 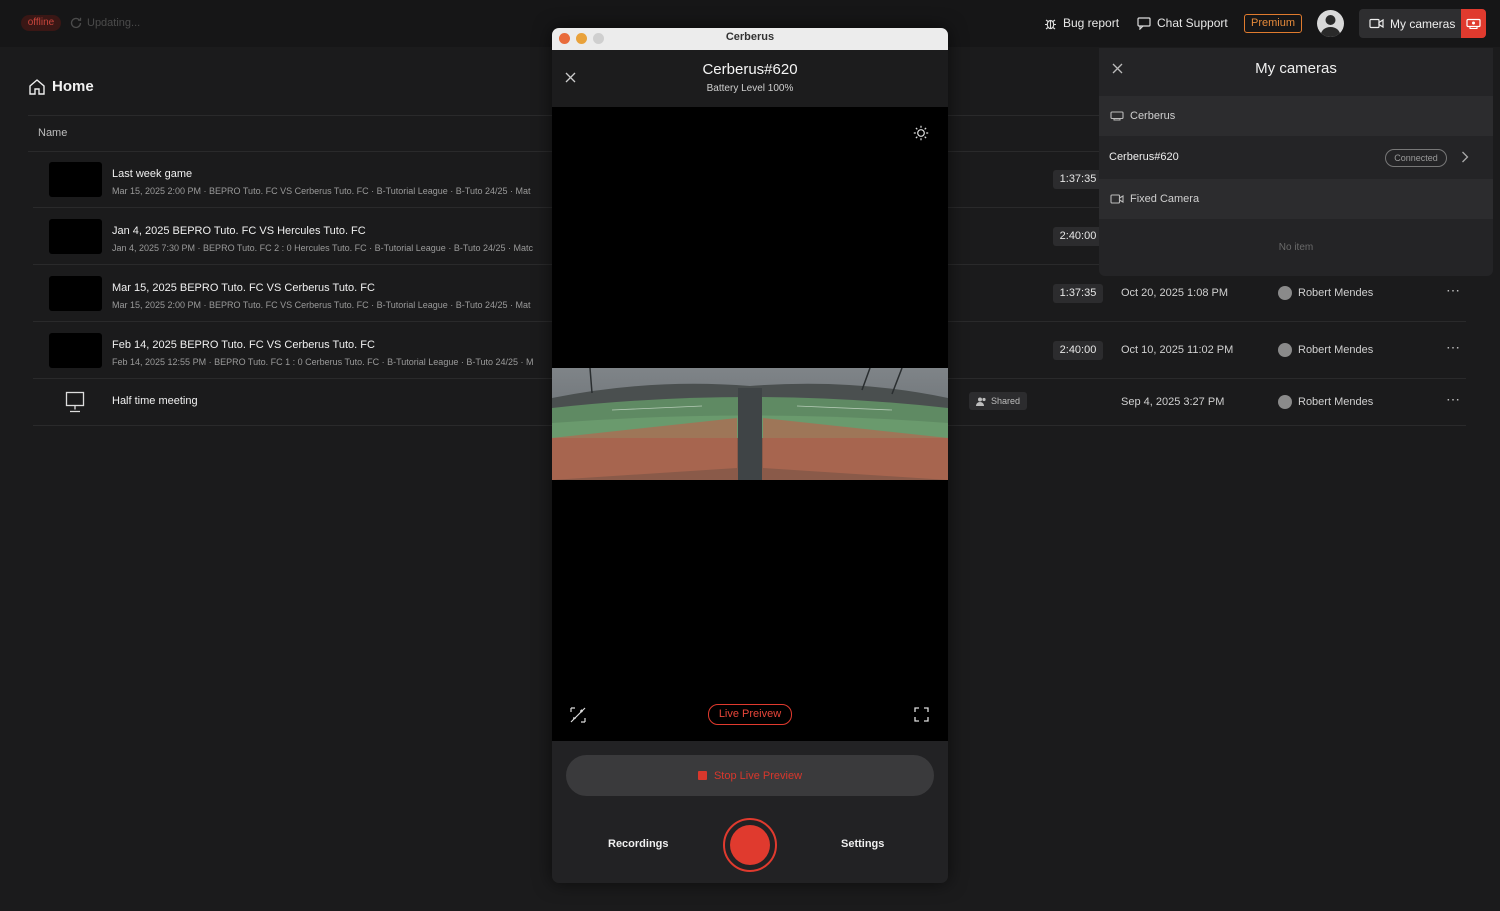 I want to click on connected-camera-indicator, so click(x=1473, y=23).